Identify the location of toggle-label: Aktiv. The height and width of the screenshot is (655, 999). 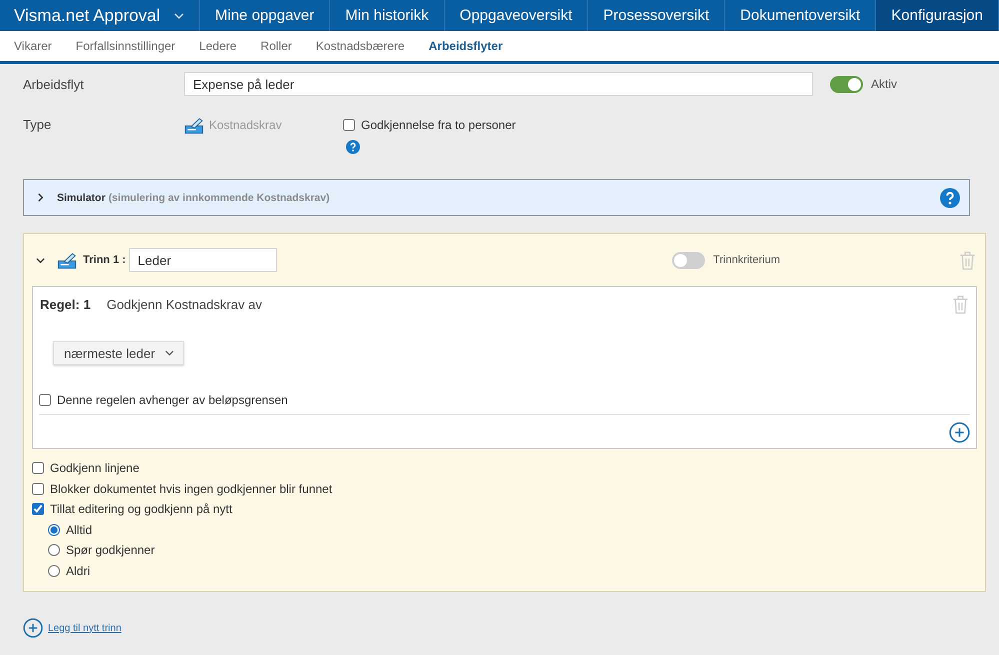
(884, 84).